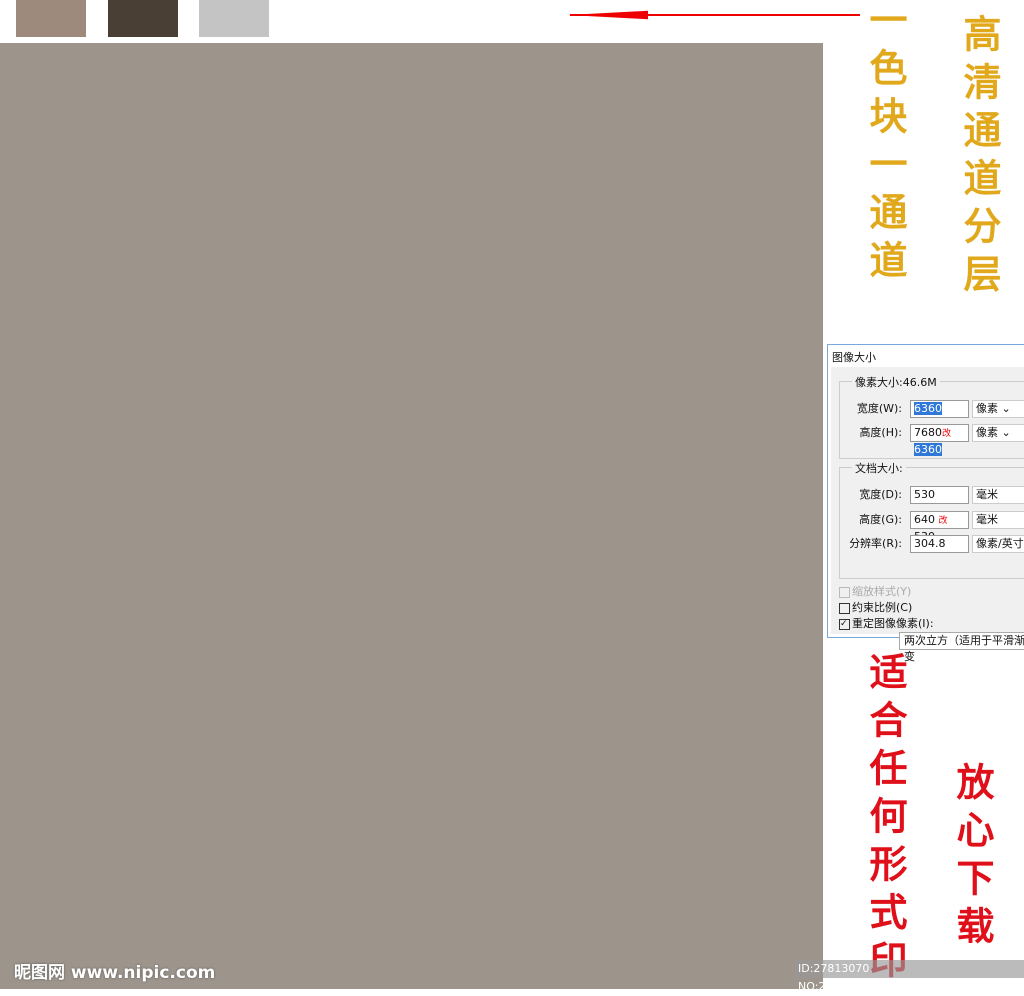 This screenshot has height=996, width=1024. Describe the element at coordinates (928, 408) in the screenshot. I see `width-value: 6360` at that location.